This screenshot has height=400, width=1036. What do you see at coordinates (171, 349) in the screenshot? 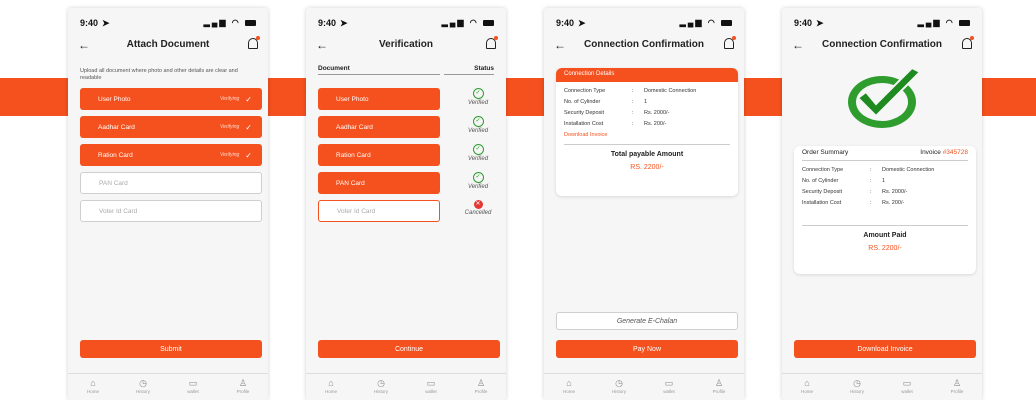
I see `submit-button: Submit` at bounding box center [171, 349].